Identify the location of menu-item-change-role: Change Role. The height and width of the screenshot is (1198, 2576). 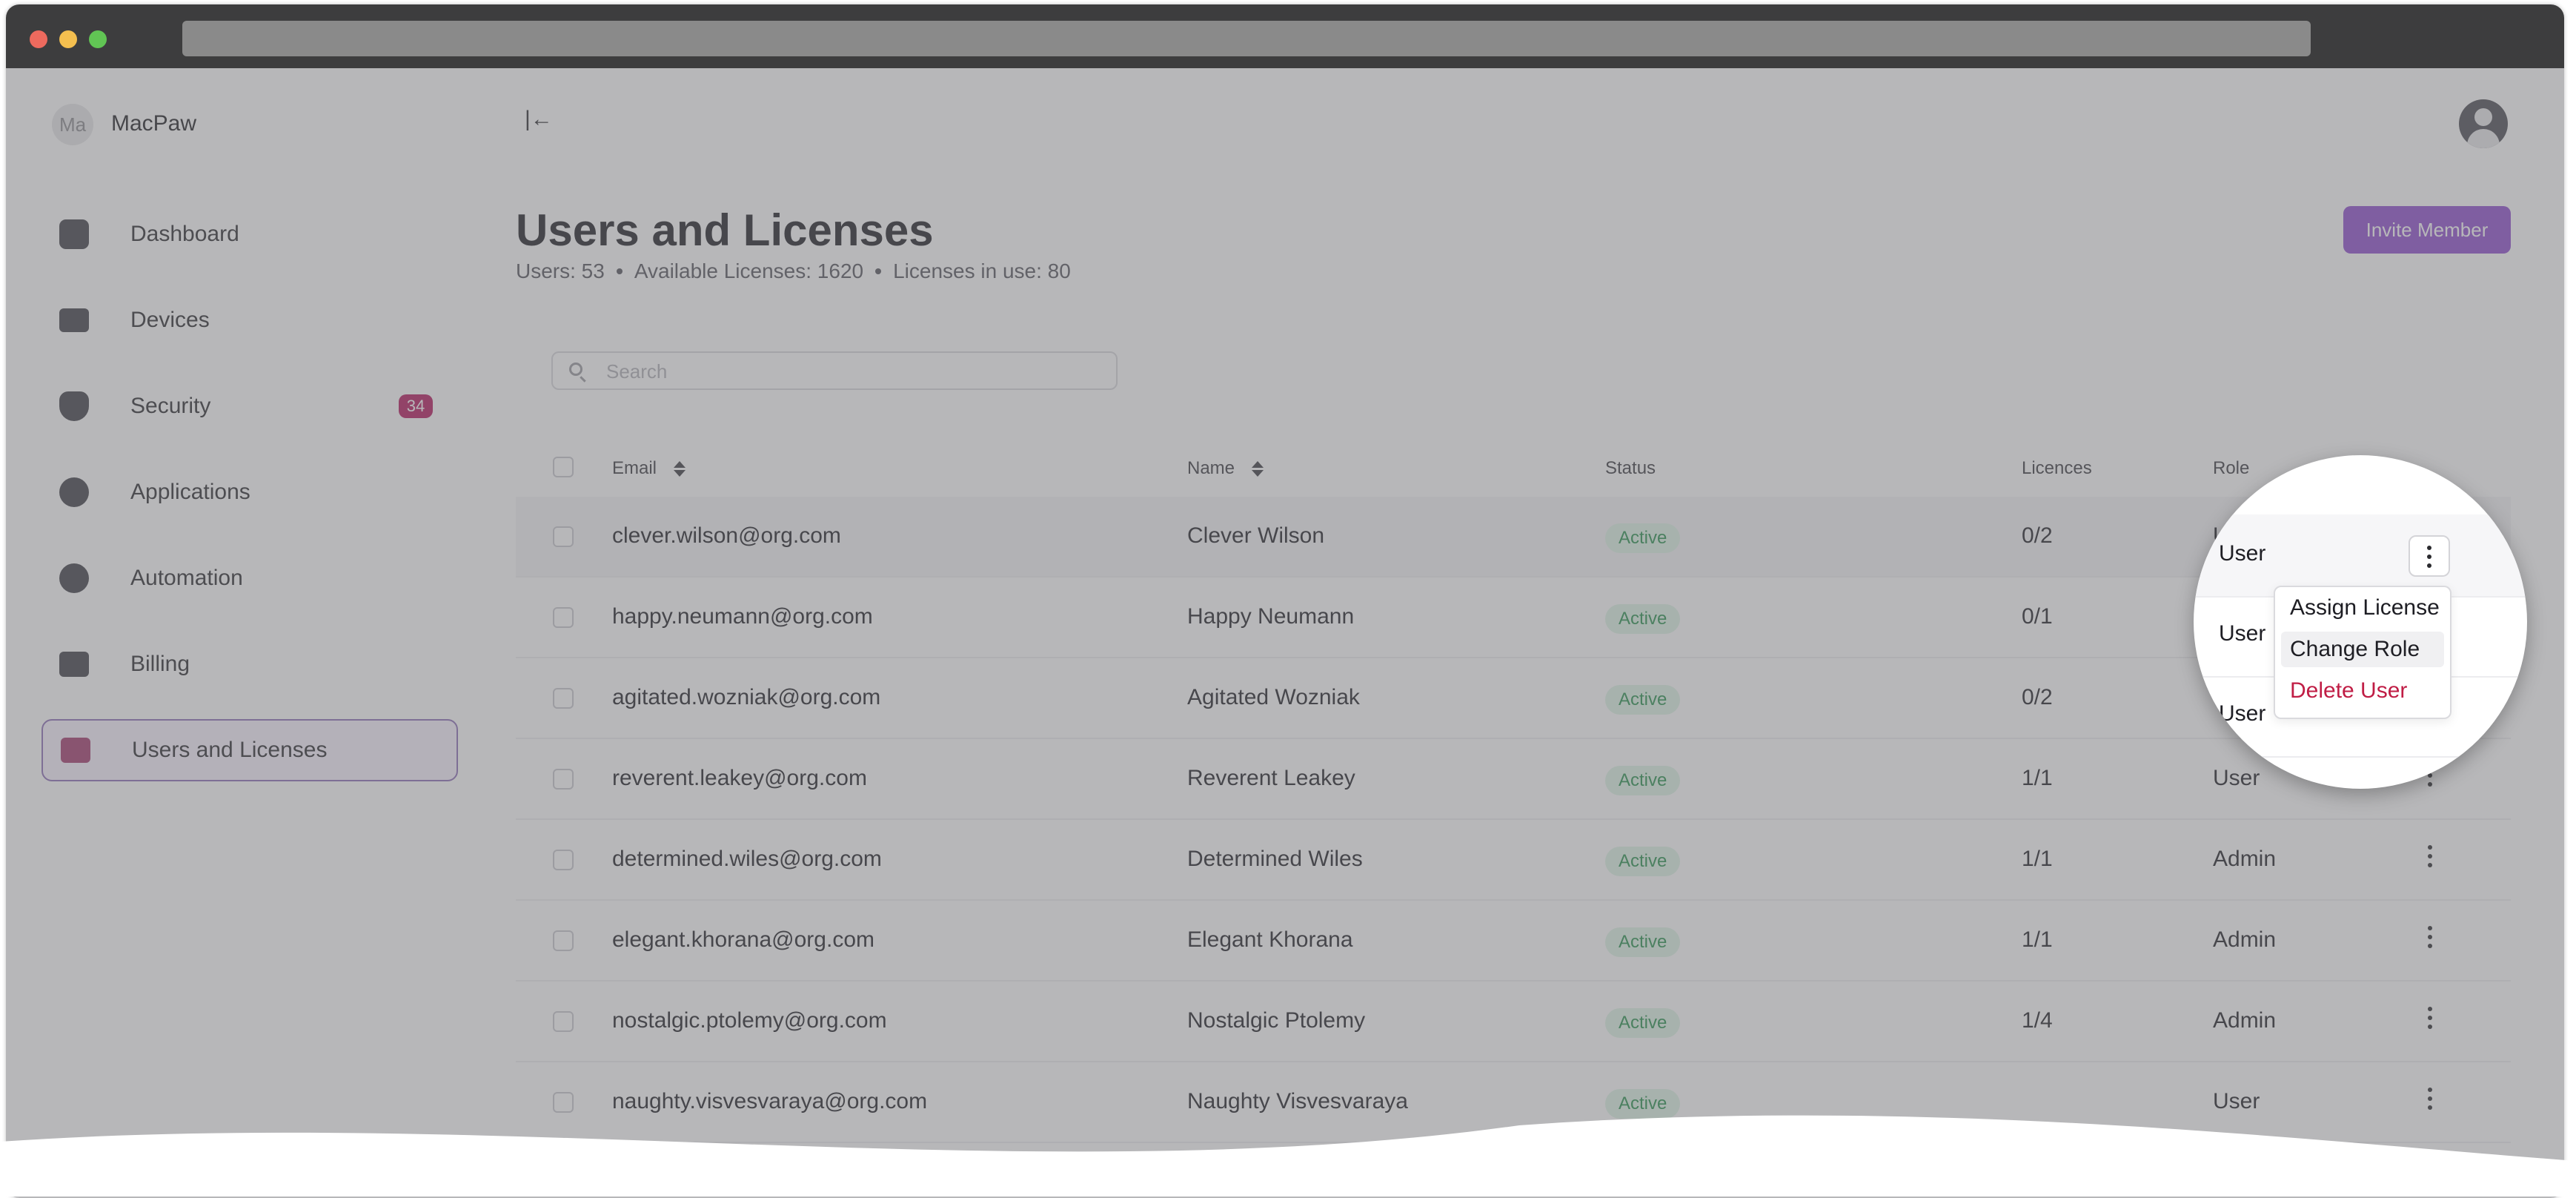
(2362, 649).